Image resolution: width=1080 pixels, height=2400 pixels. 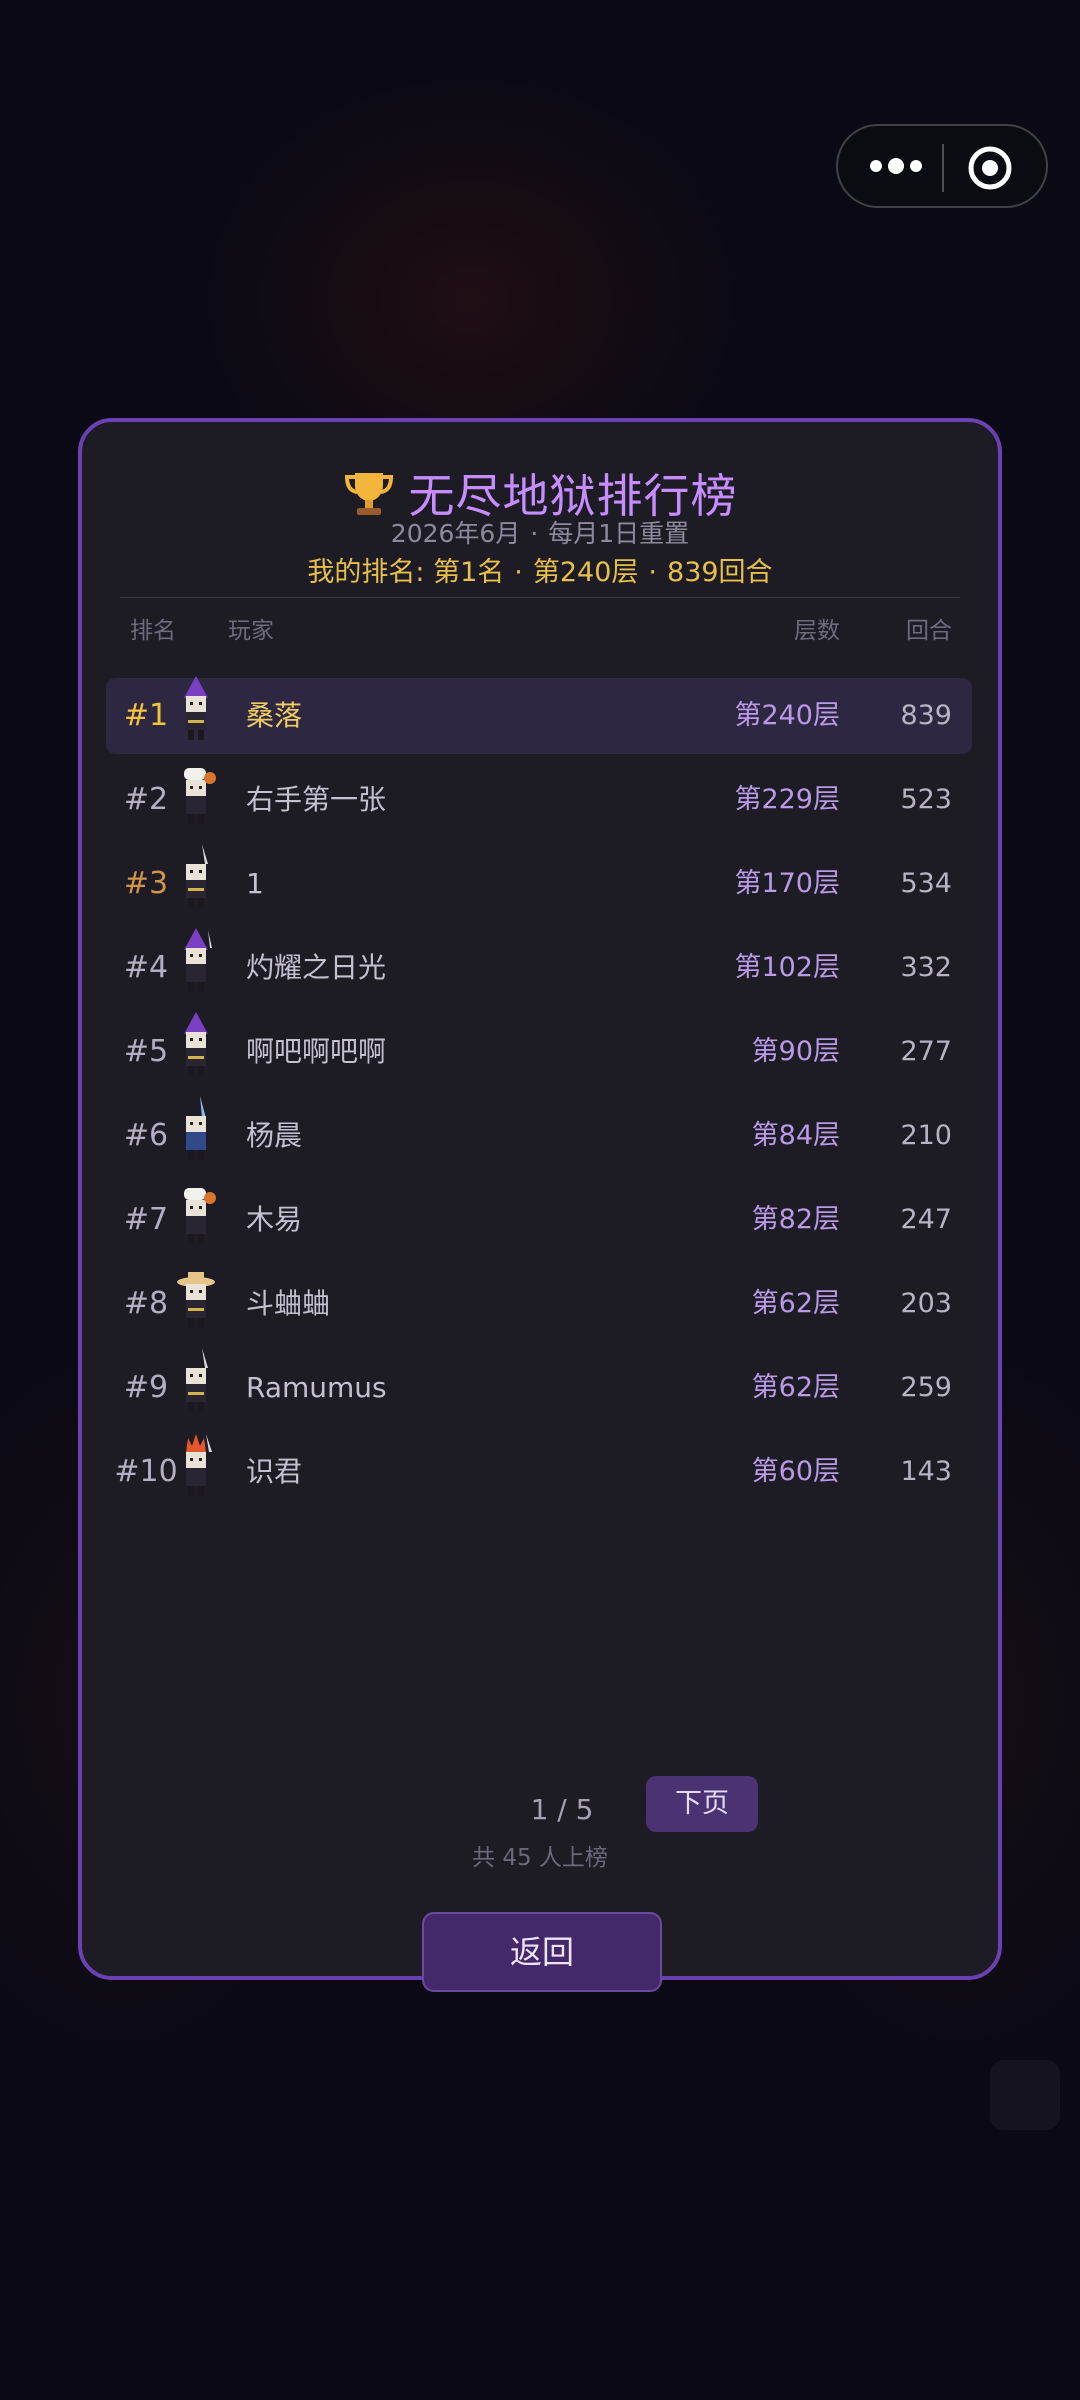 I want to click on player-floor: 第229层, so click(x=787, y=799).